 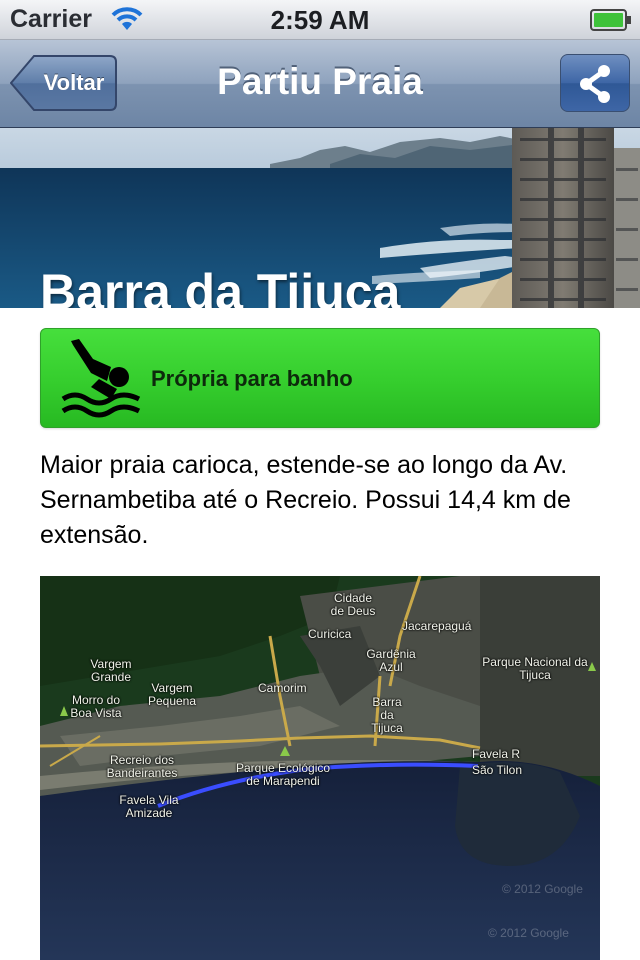 I want to click on water-status-label: Própria para banho, so click(x=252, y=378).